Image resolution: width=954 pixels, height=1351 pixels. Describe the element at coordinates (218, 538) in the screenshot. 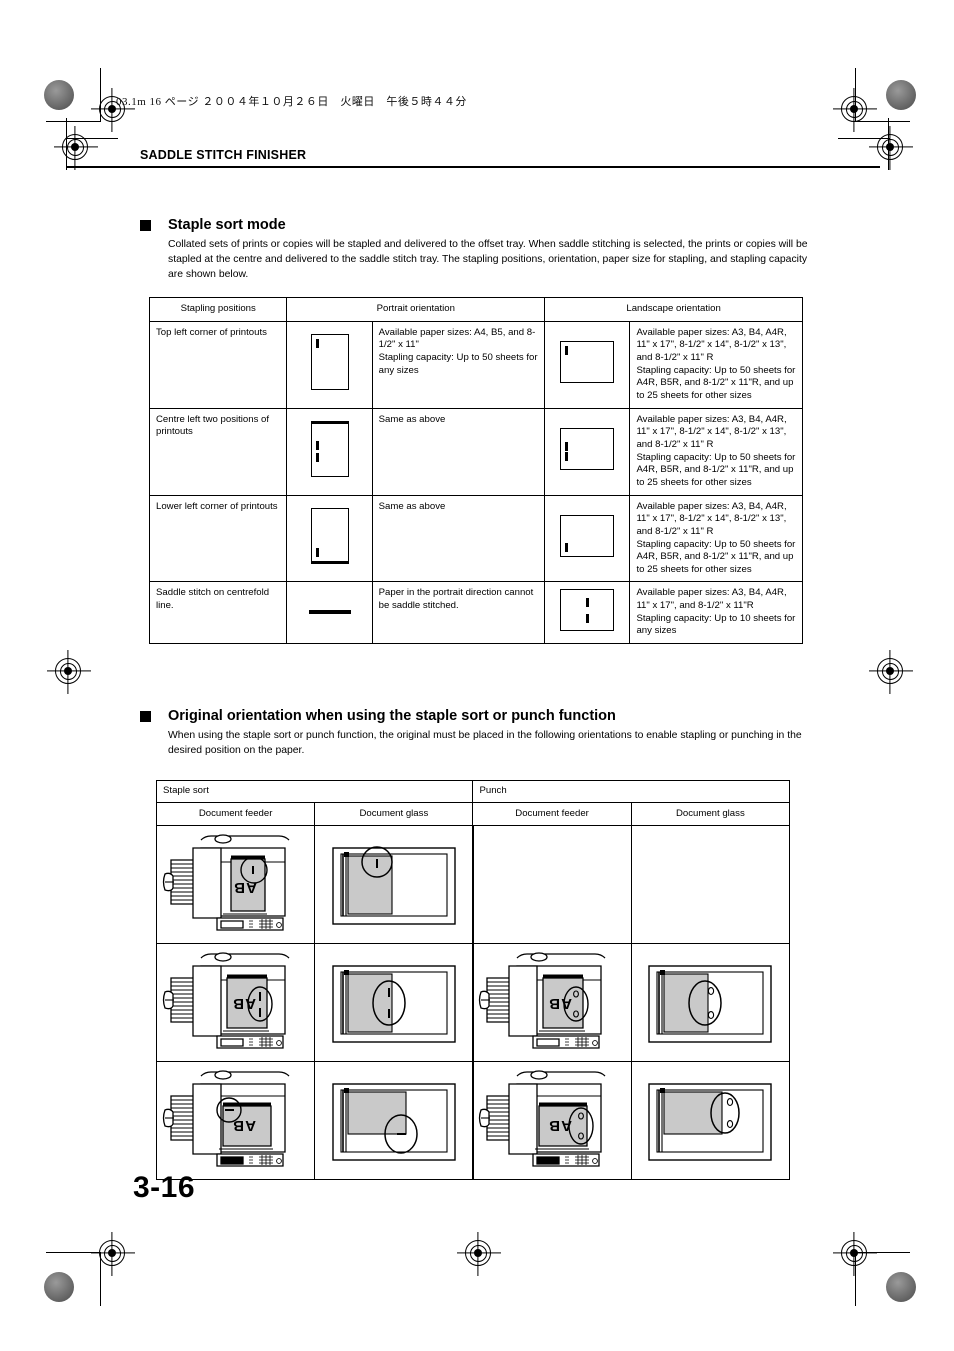

I see `cell-position-label: Lower left corner of printouts` at that location.